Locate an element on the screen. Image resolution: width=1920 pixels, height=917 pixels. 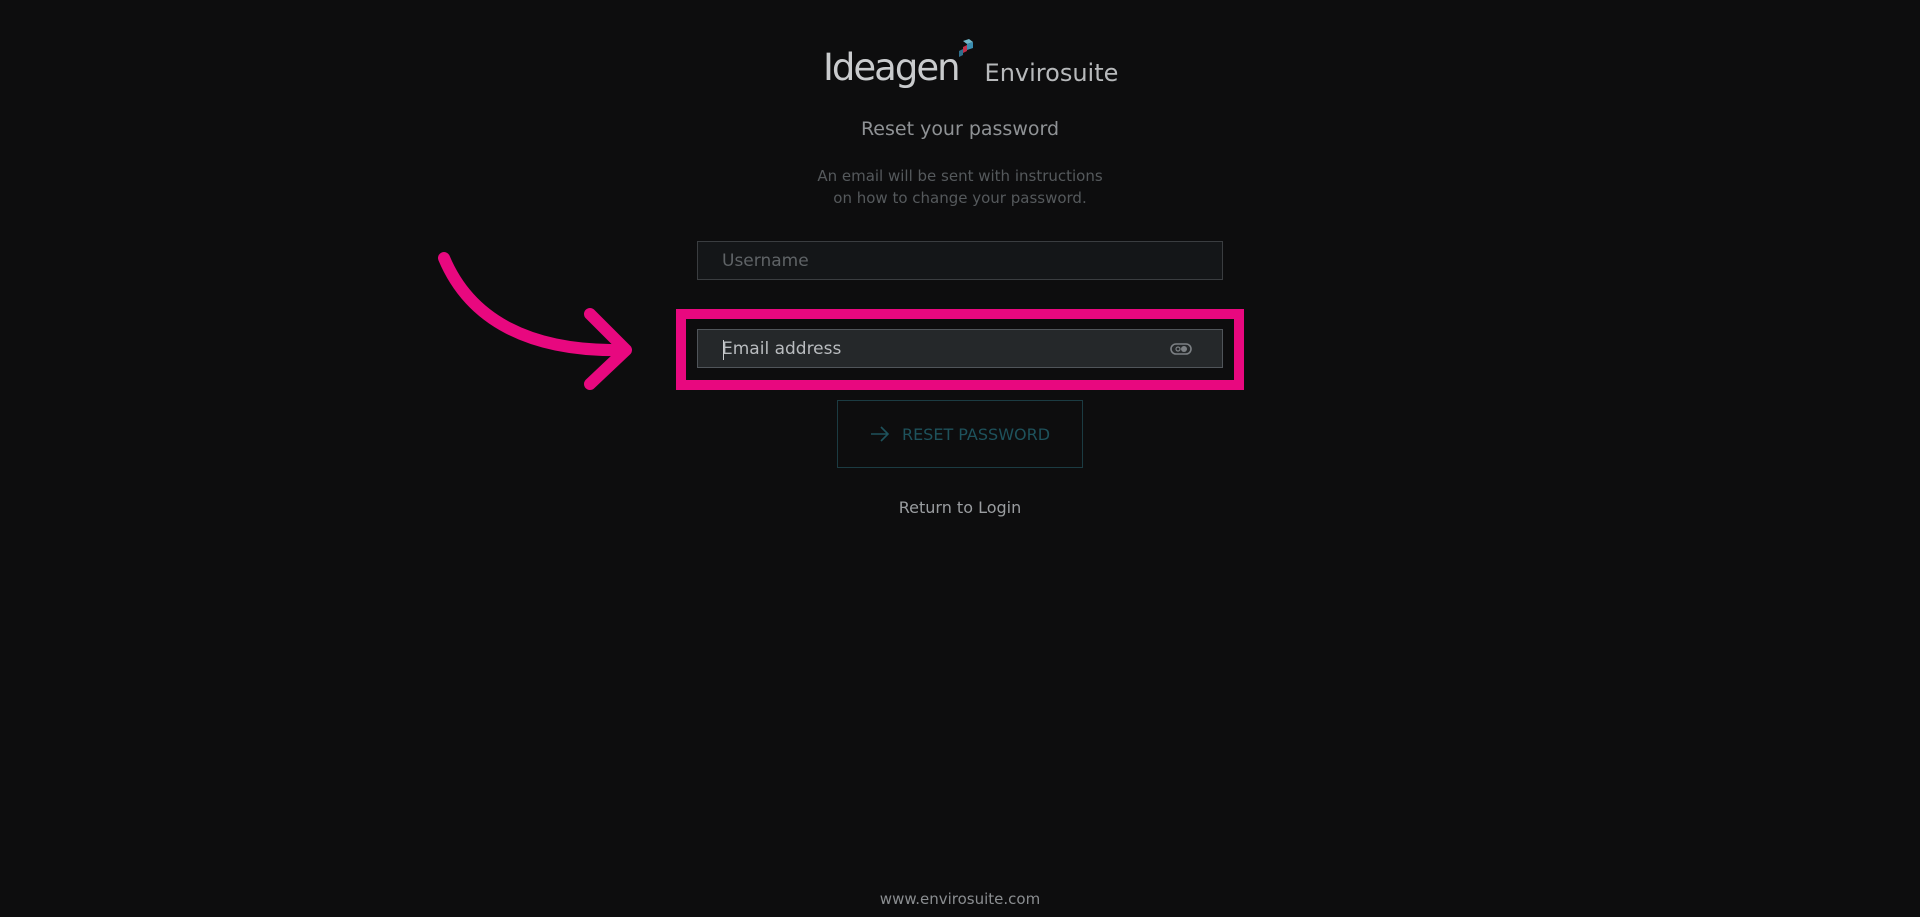
return-to-login-link: Return to Login is located at coordinates (960, 507).